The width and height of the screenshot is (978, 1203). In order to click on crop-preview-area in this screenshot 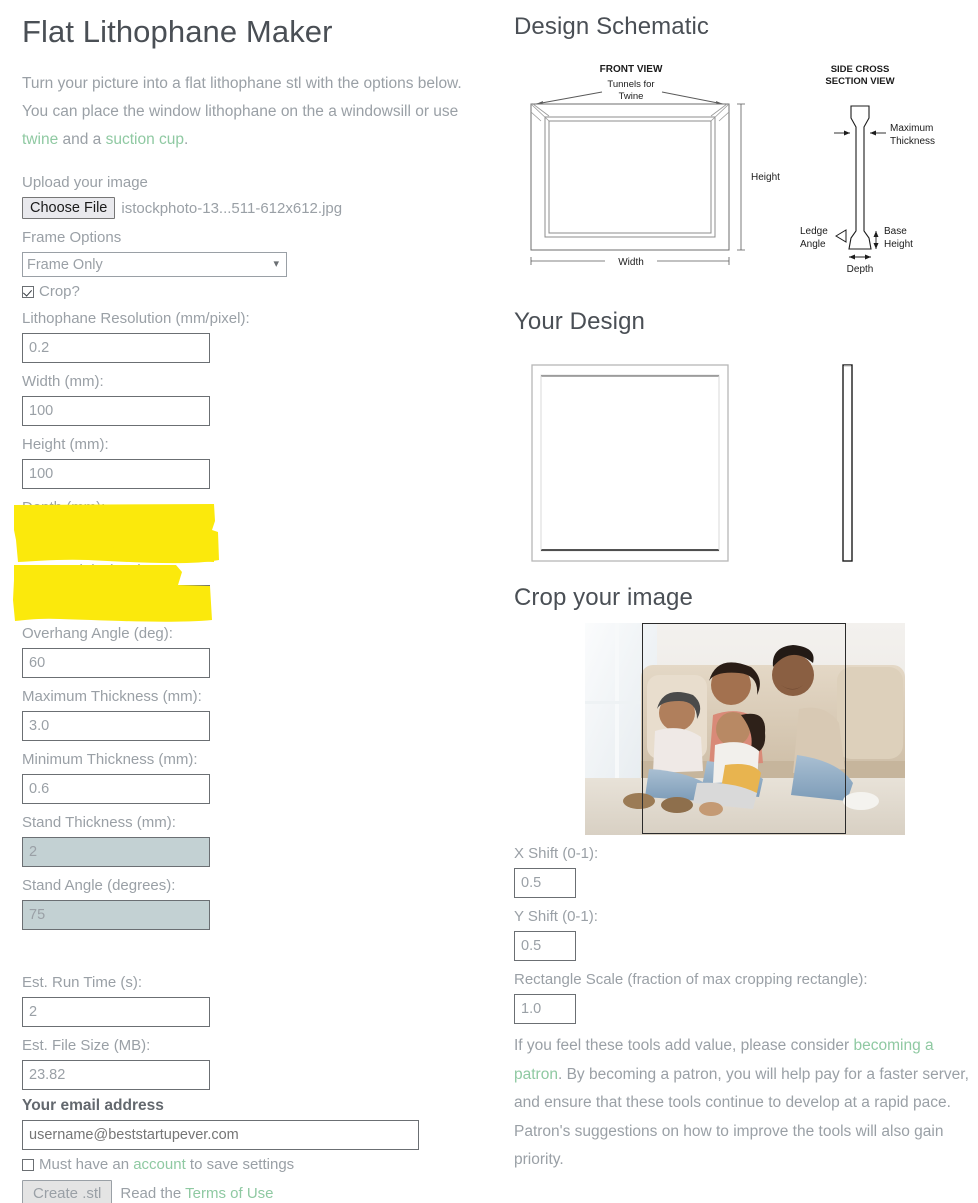, I will do `click(746, 729)`.